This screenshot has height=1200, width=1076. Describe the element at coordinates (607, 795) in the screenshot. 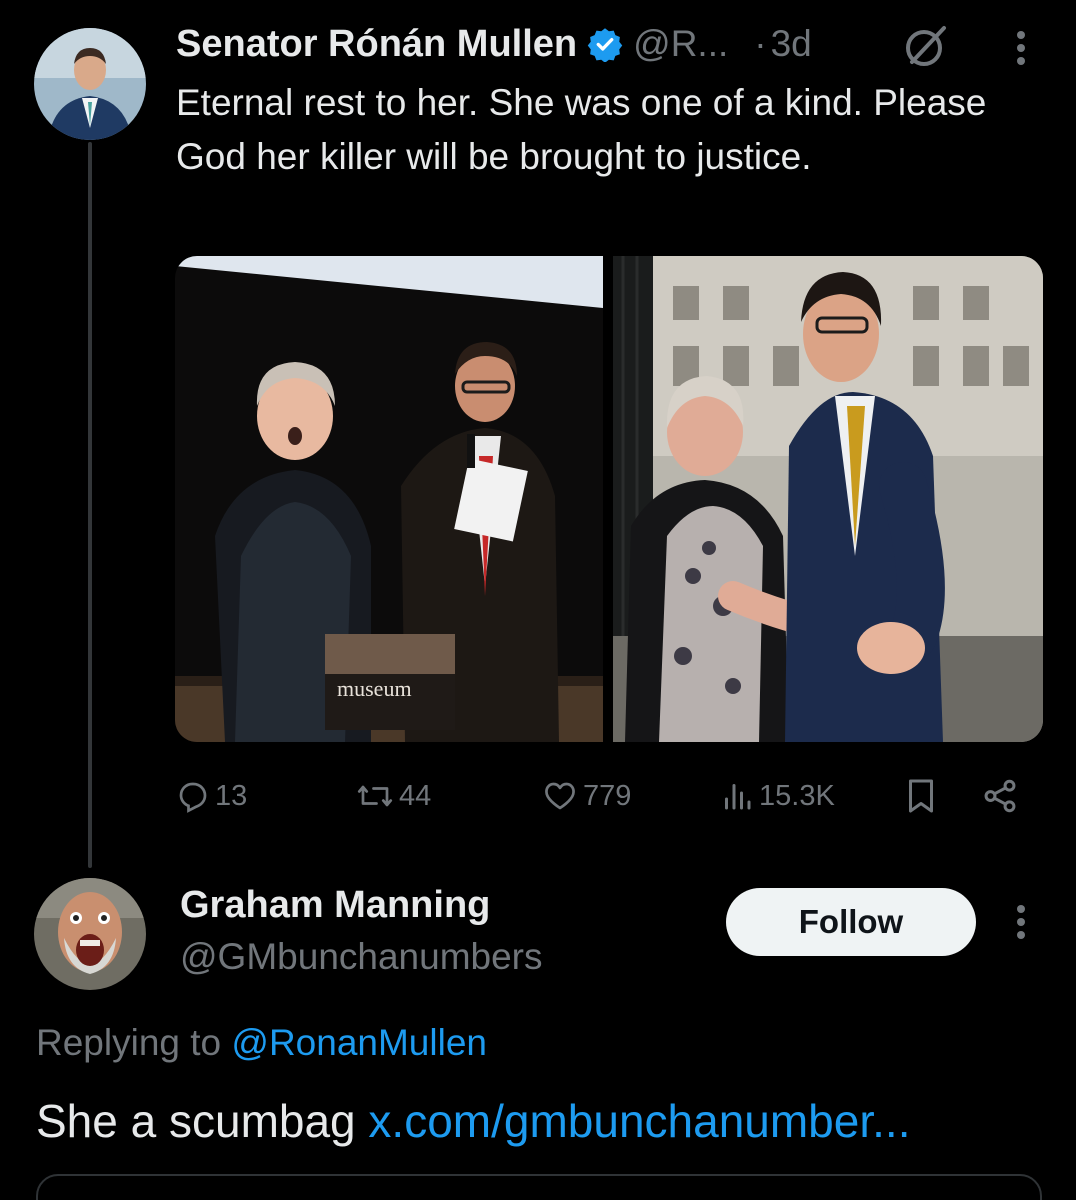

I see `like-count: 779` at that location.